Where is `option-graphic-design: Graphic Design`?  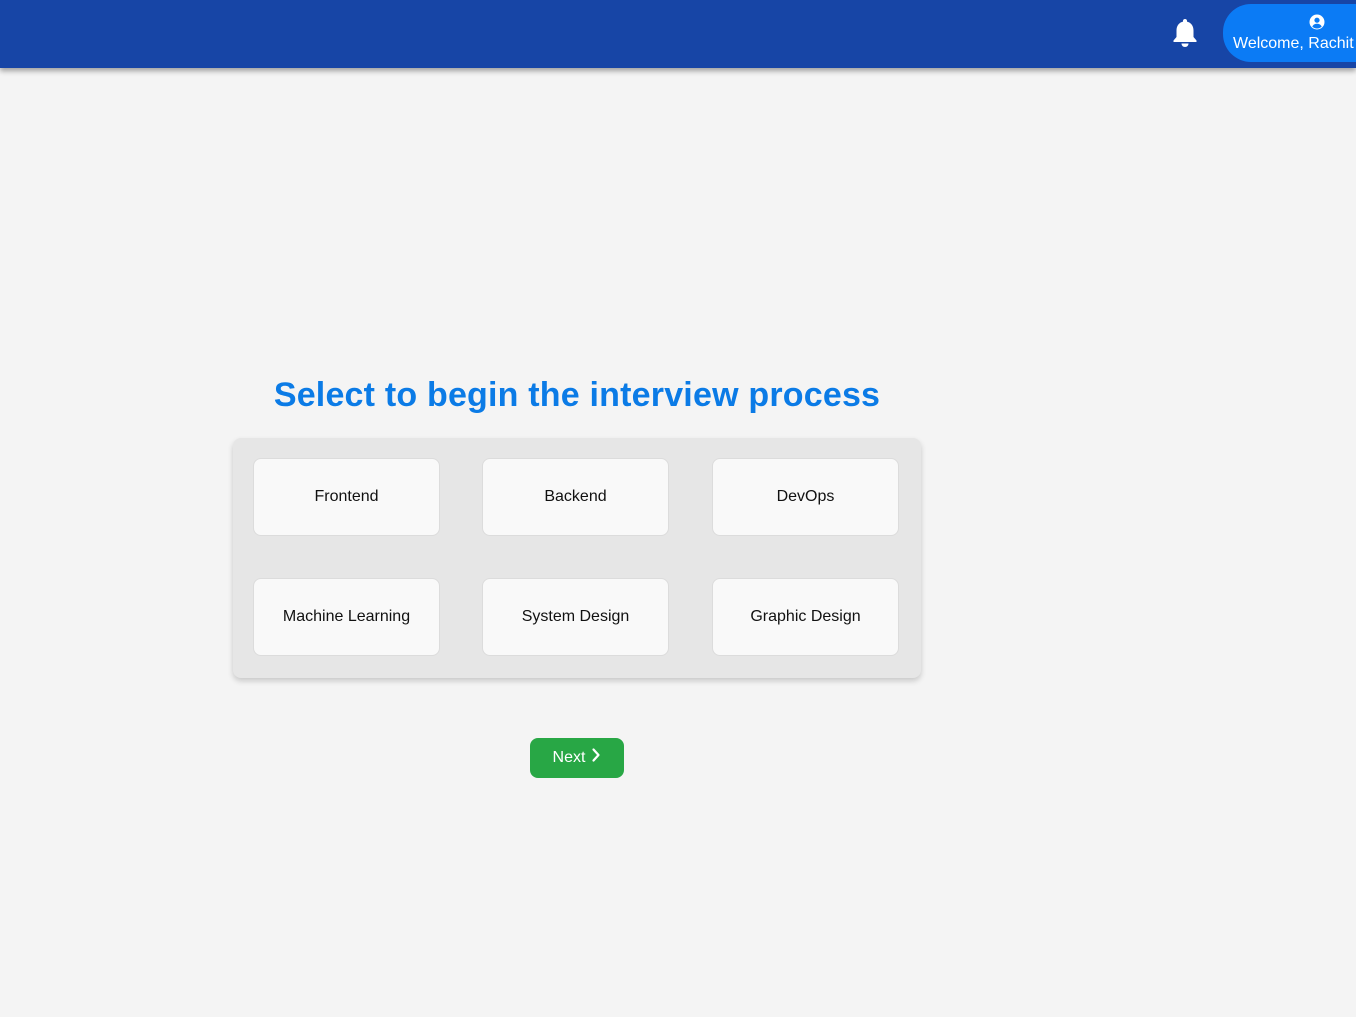 option-graphic-design: Graphic Design is located at coordinates (805, 617).